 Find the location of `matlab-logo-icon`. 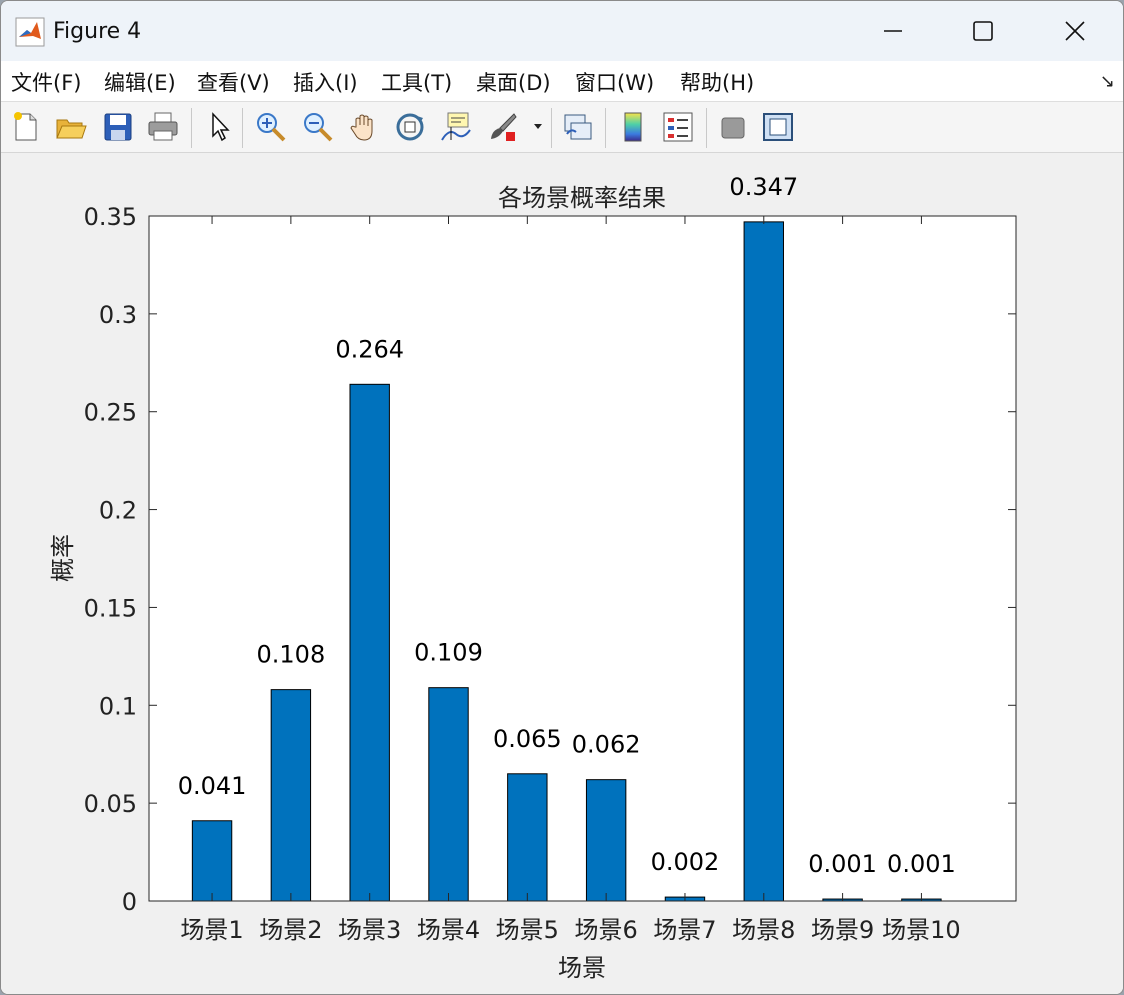

matlab-logo-icon is located at coordinates (30, 32).